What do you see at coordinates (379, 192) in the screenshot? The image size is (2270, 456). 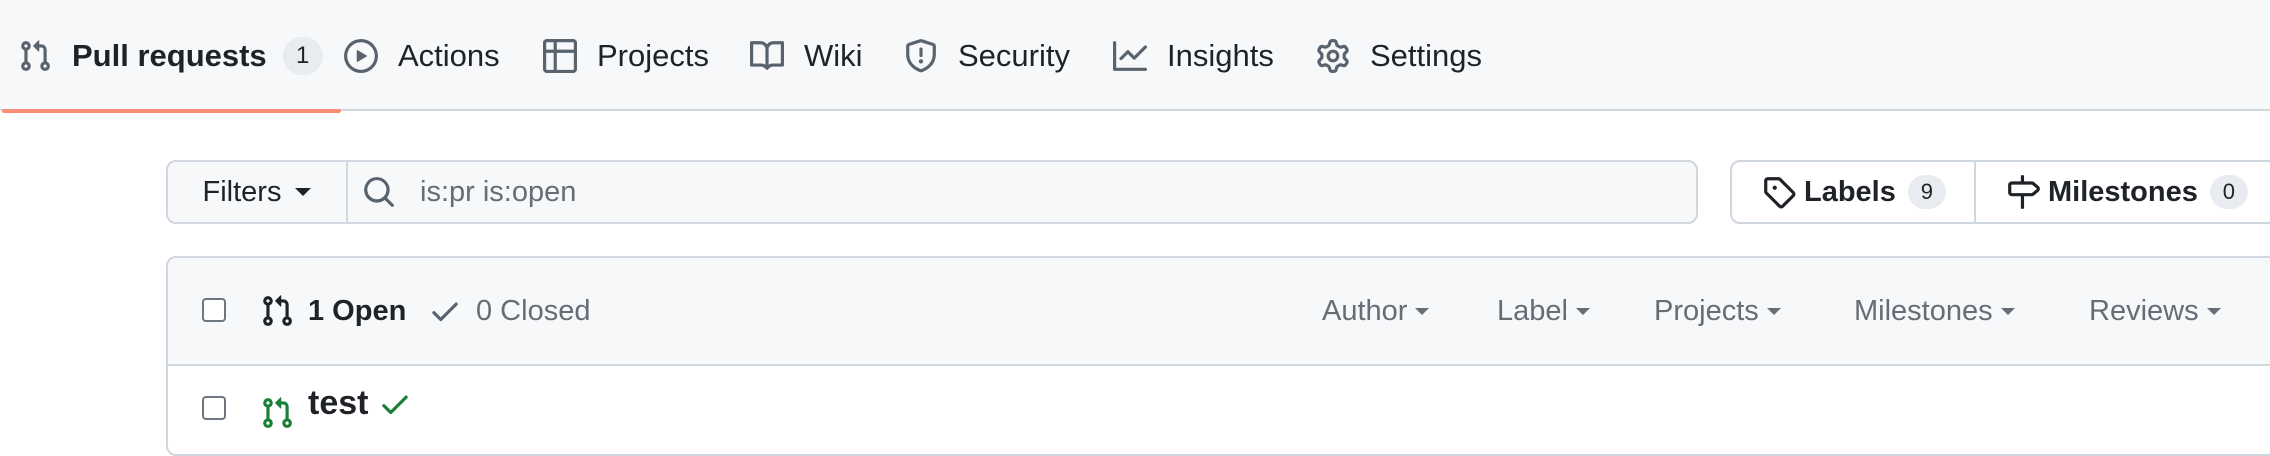 I see `search-icon` at bounding box center [379, 192].